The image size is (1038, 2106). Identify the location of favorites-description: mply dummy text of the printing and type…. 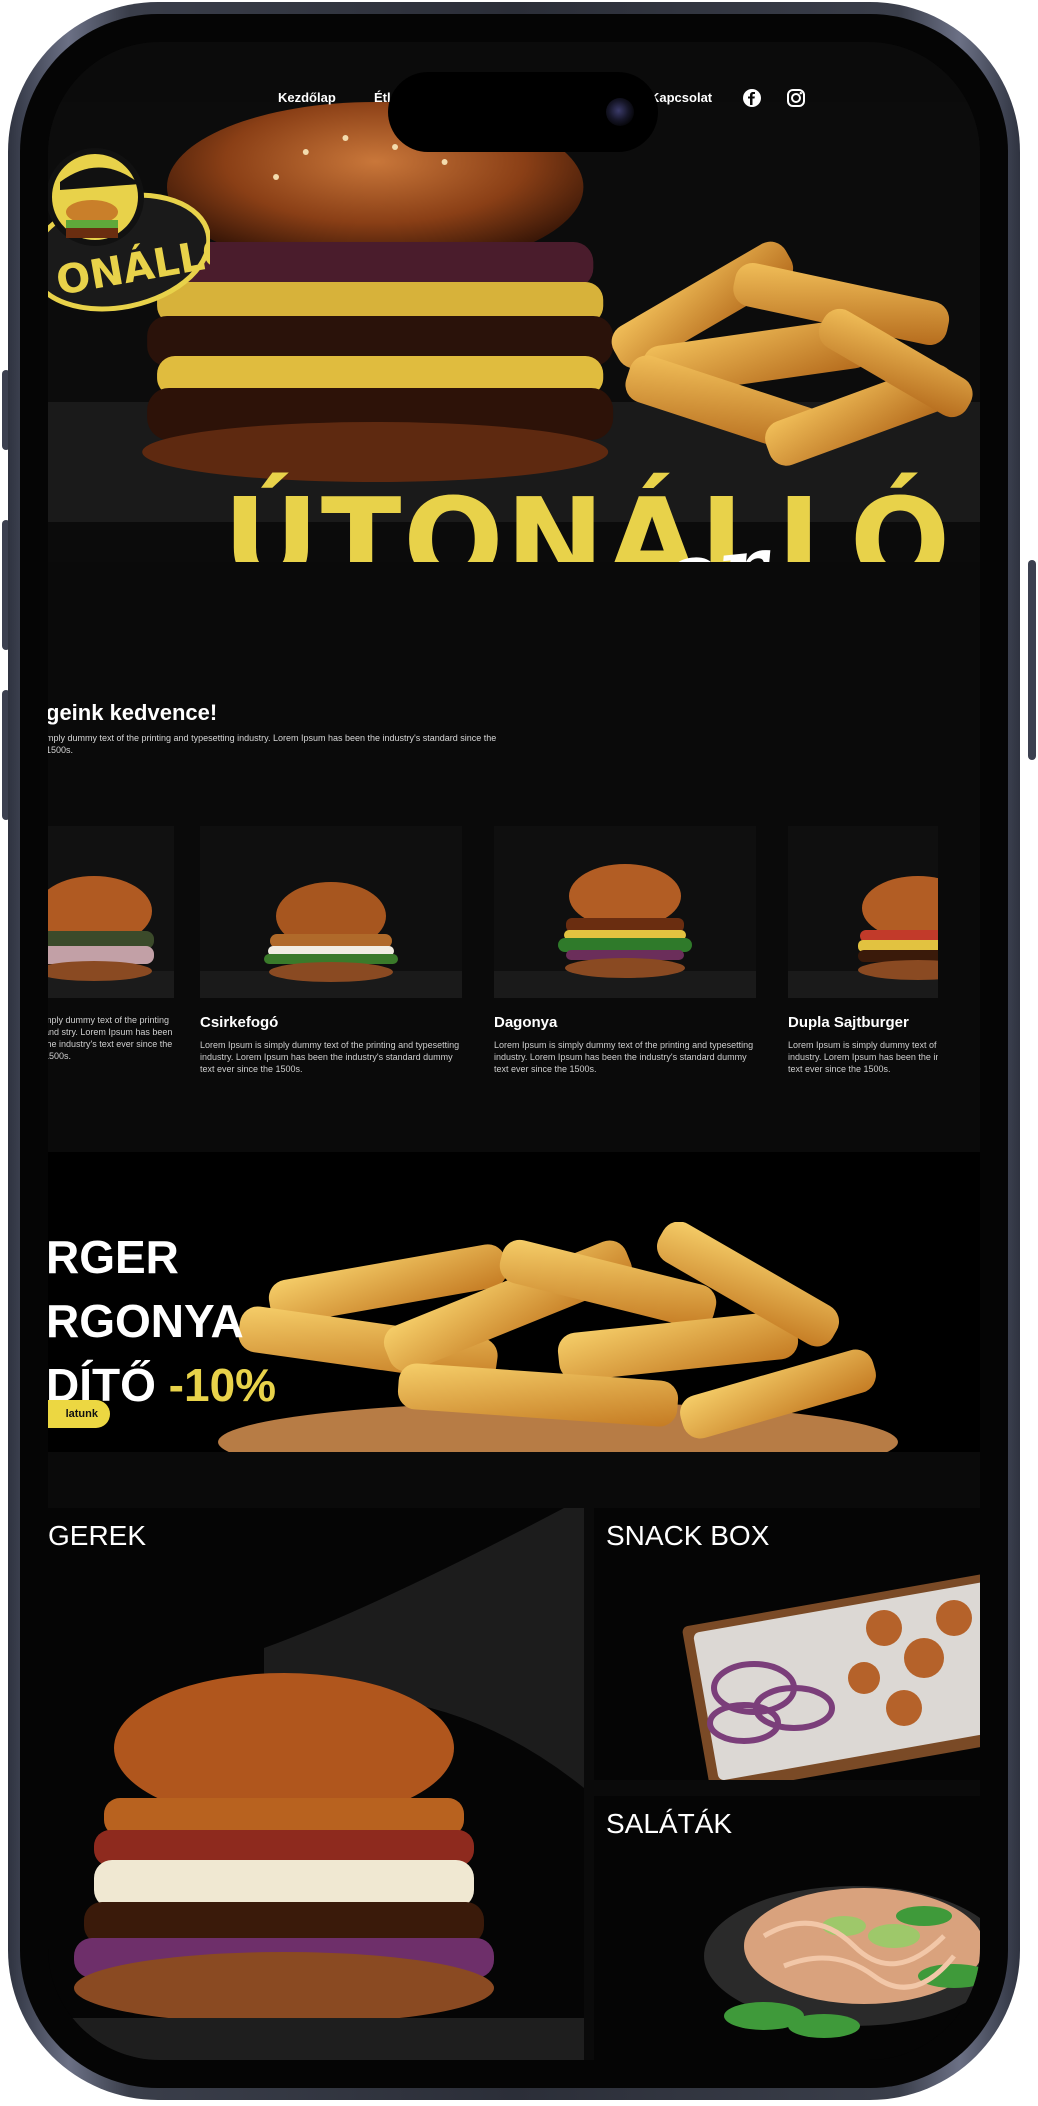
(272, 744).